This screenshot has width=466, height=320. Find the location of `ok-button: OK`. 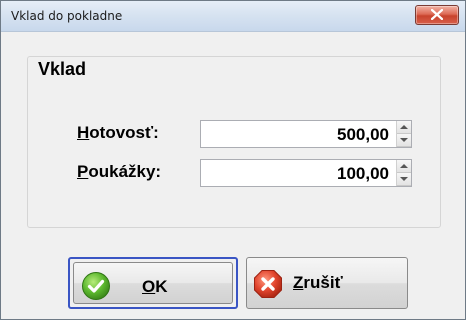

ok-button: OK is located at coordinates (153, 283).